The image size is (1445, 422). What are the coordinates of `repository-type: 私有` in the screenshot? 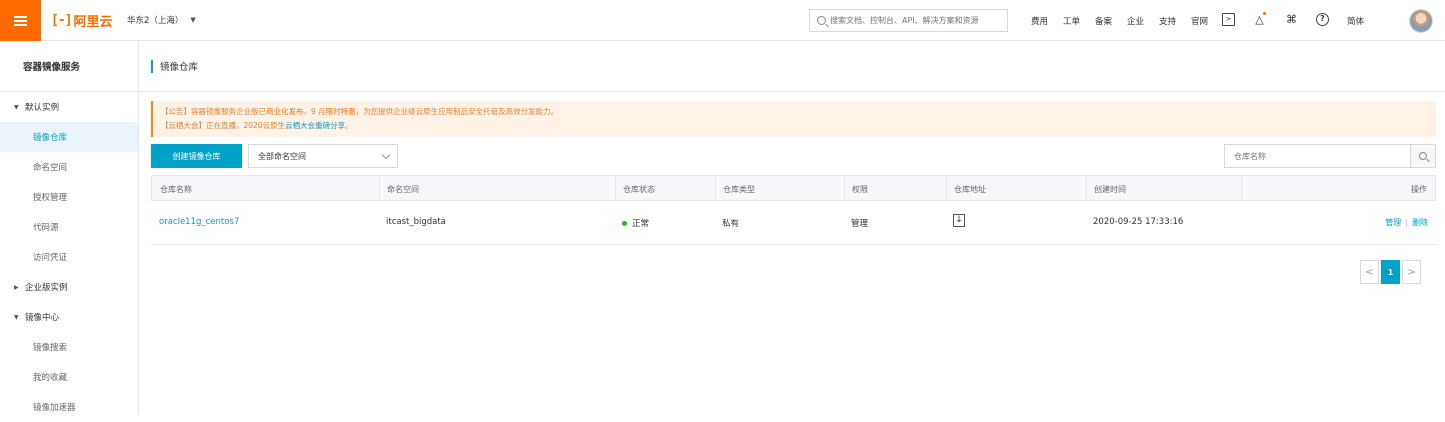 It's located at (731, 224).